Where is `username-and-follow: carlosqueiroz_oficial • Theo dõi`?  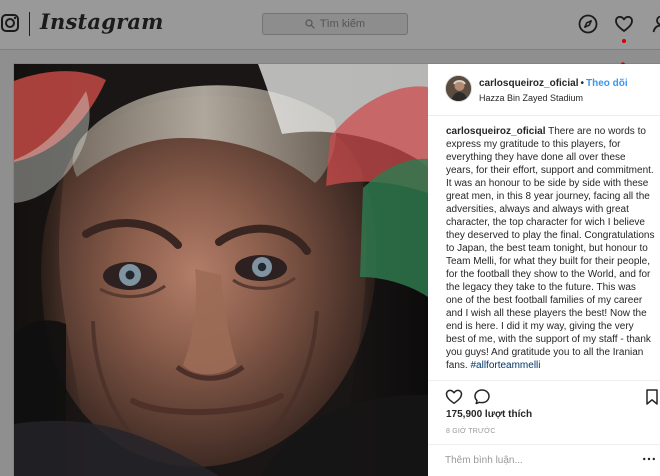
username-and-follow: carlosqueiroz_oficial • Theo dõi is located at coordinates (569, 83).